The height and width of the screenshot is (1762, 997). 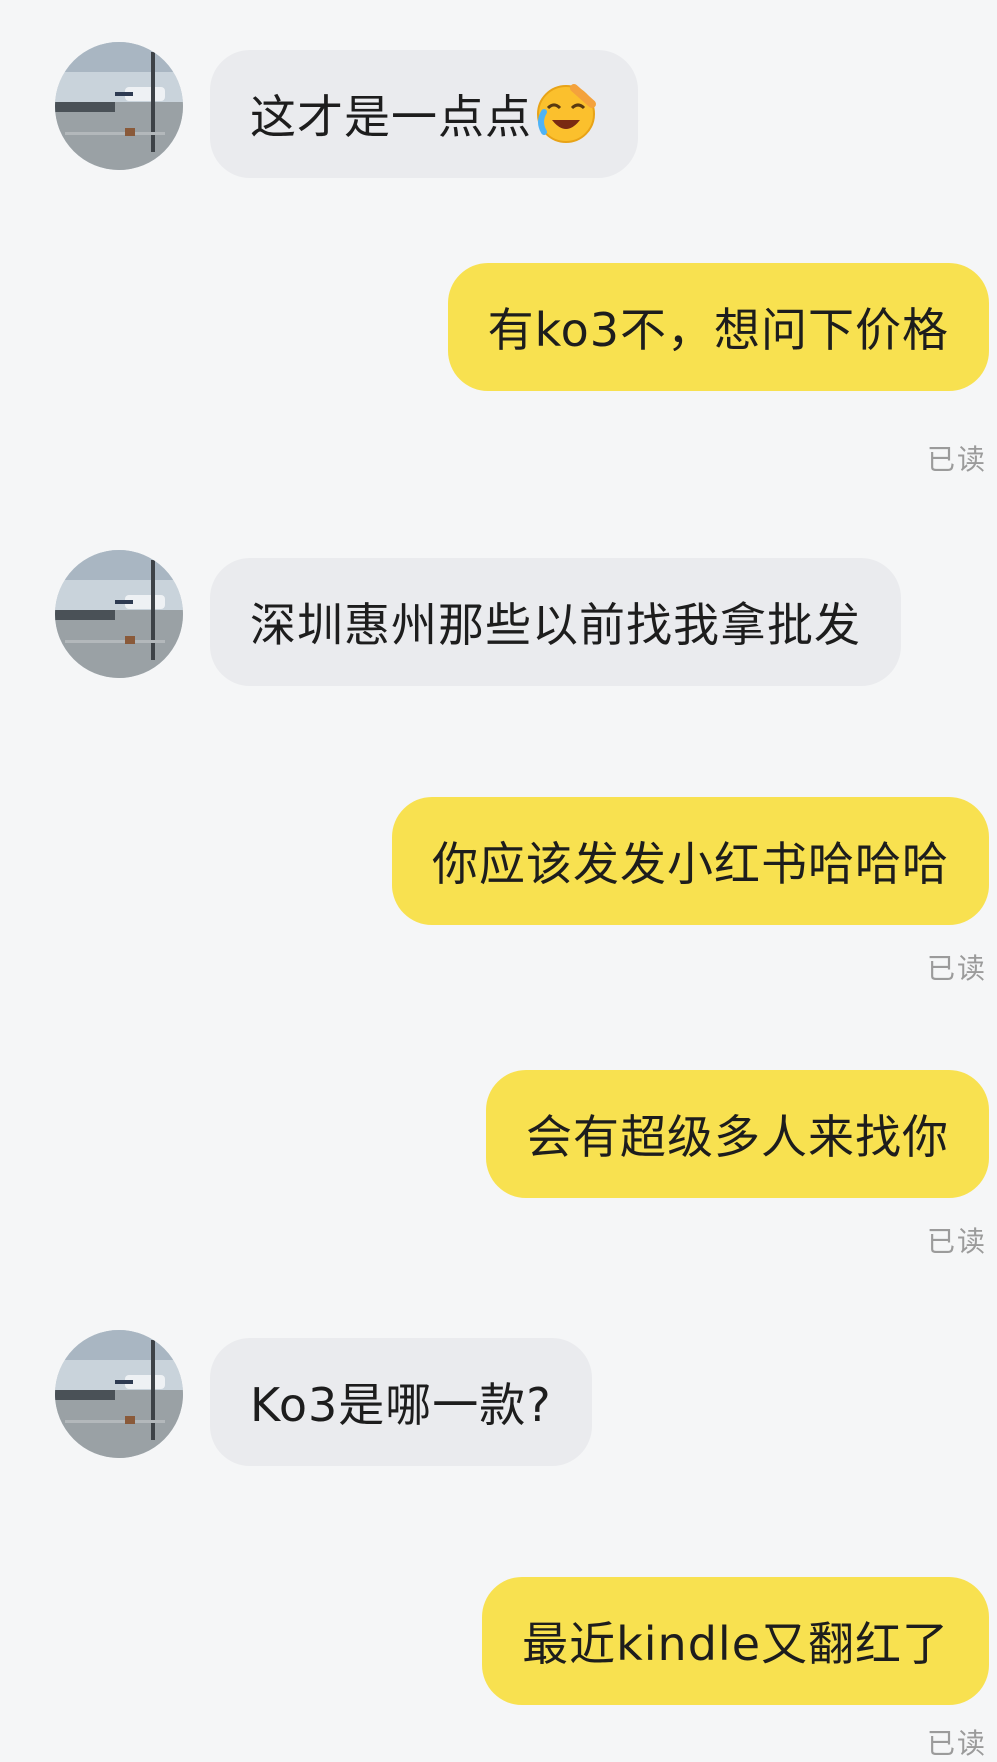 I want to click on message-text: 深圳惠州那些以前找我拿批发, so click(x=555, y=625).